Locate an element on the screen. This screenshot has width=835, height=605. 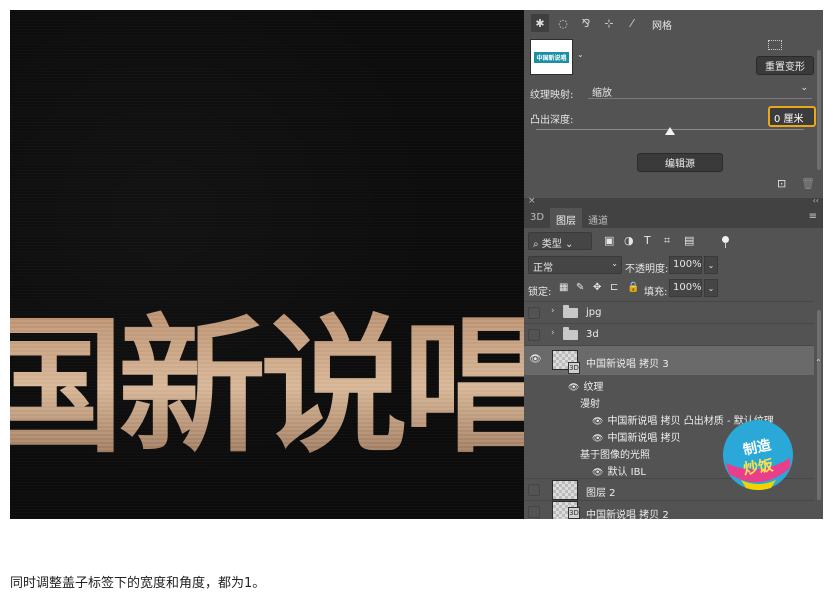
filter-toggle-stem is located at coordinates (725, 245).